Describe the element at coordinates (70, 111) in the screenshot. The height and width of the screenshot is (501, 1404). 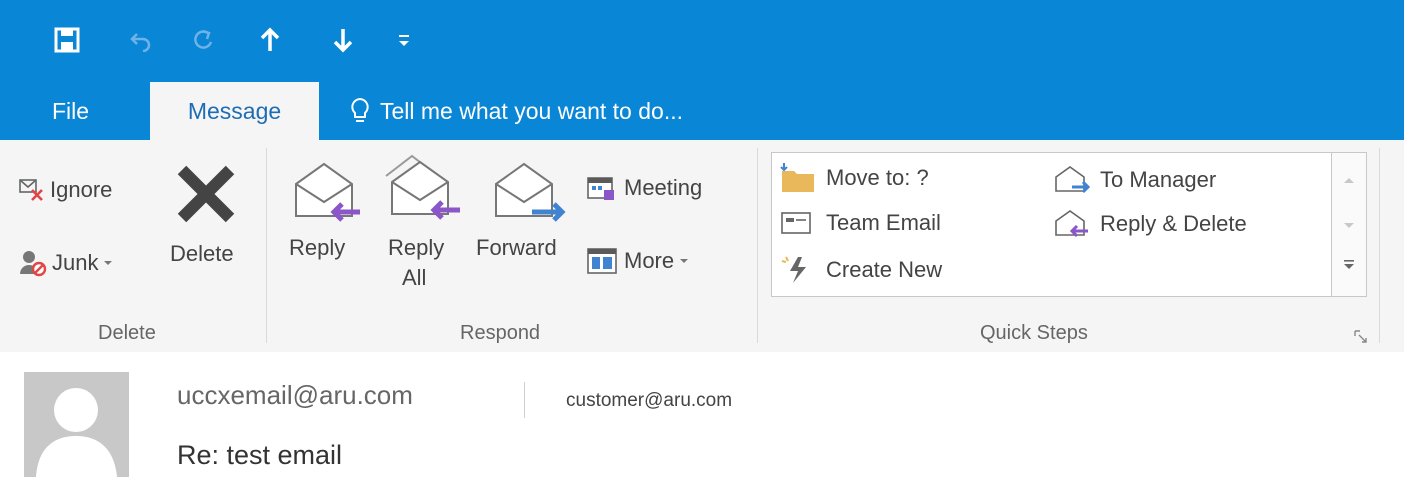
I see `tab-file: File` at that location.